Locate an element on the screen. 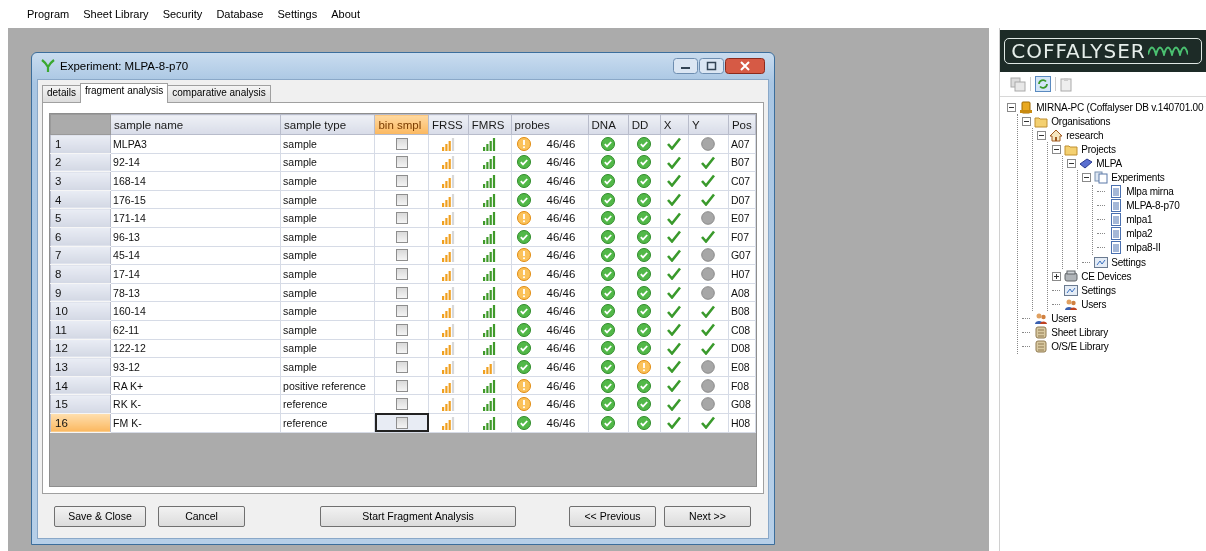 The image size is (1206, 551). dialog-button: Start Fragment Analysis is located at coordinates (418, 516).